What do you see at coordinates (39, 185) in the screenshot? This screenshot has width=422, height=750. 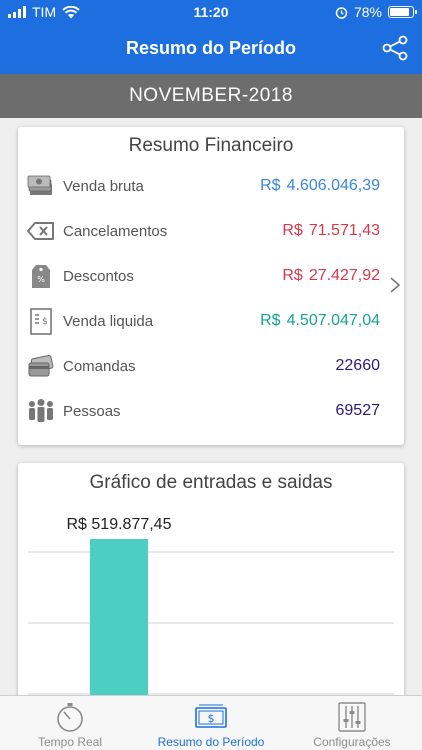 I see `money-stack-icon` at bounding box center [39, 185].